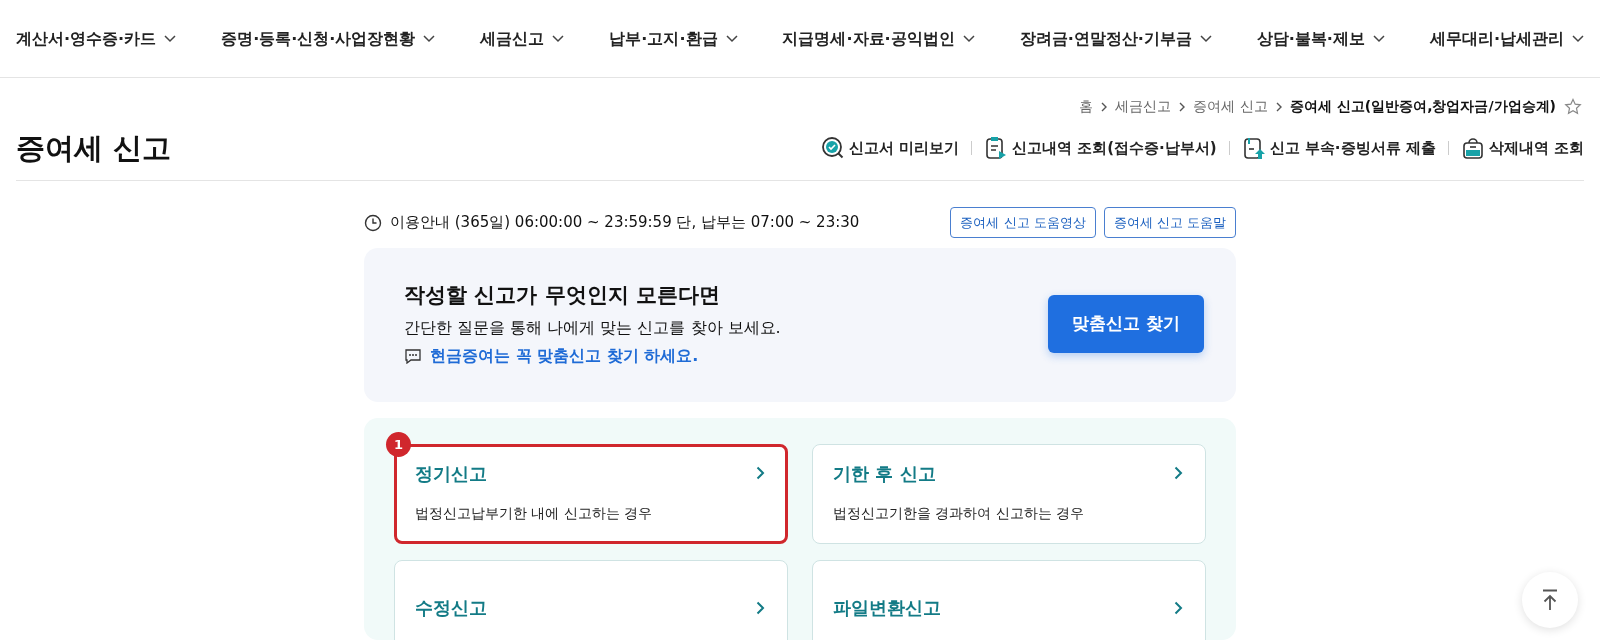 The height and width of the screenshot is (640, 1600). What do you see at coordinates (959, 513) in the screenshot?
I see `option-description: 법정신고기한을 경과하여 신고하는 경우` at bounding box center [959, 513].